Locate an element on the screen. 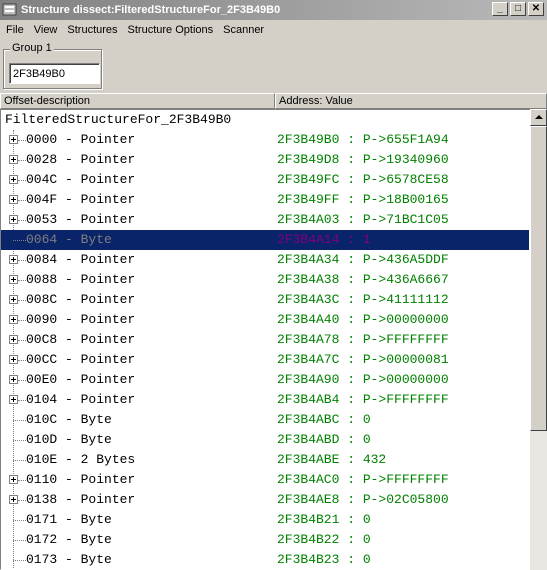 This screenshot has width=547, height=570. tree-row: 0138 - Pointer 2F3B4AE8 : P->02C05800 is located at coordinates (265, 500).